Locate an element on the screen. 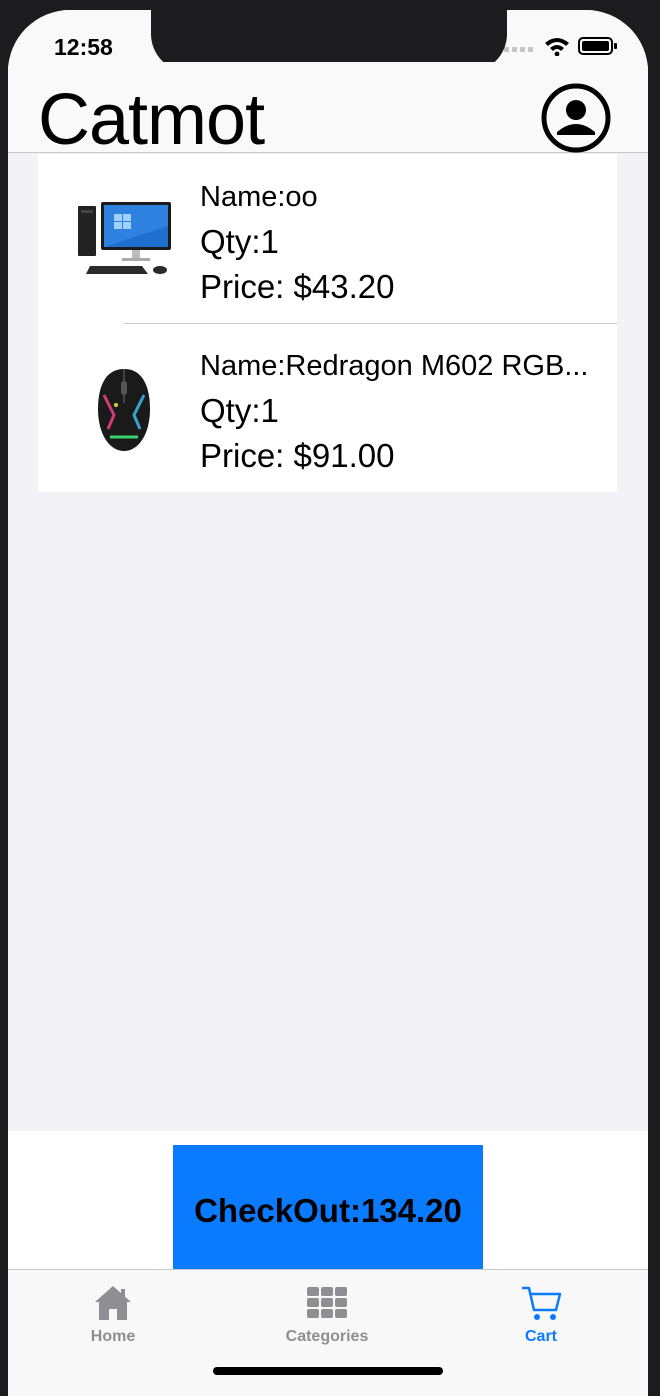 This screenshot has height=1396, width=660. tab-cart-label: Cart is located at coordinates (540, 1336).